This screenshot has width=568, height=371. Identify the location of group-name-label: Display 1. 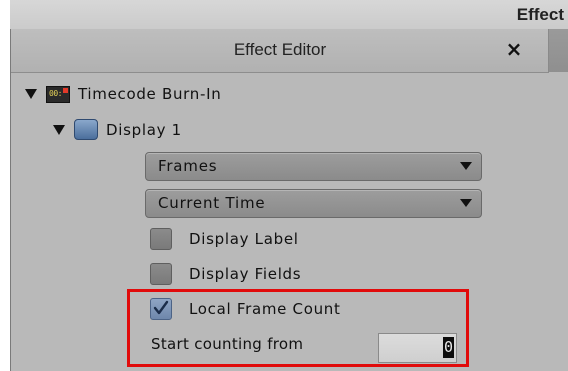
(144, 129).